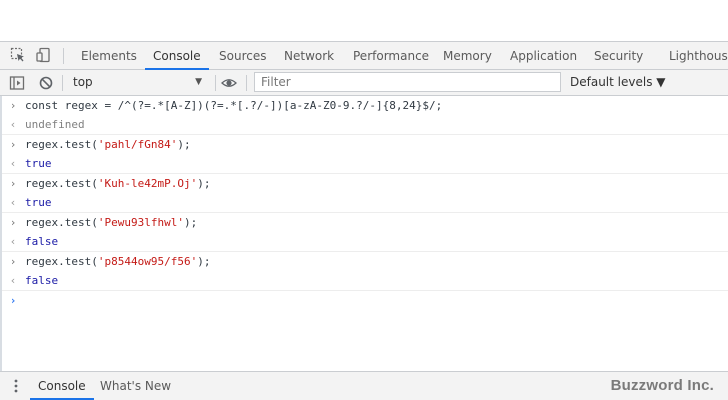 This screenshot has height=400, width=728. Describe the element at coordinates (365, 300) in the screenshot. I see `console-prompt: ›` at that location.